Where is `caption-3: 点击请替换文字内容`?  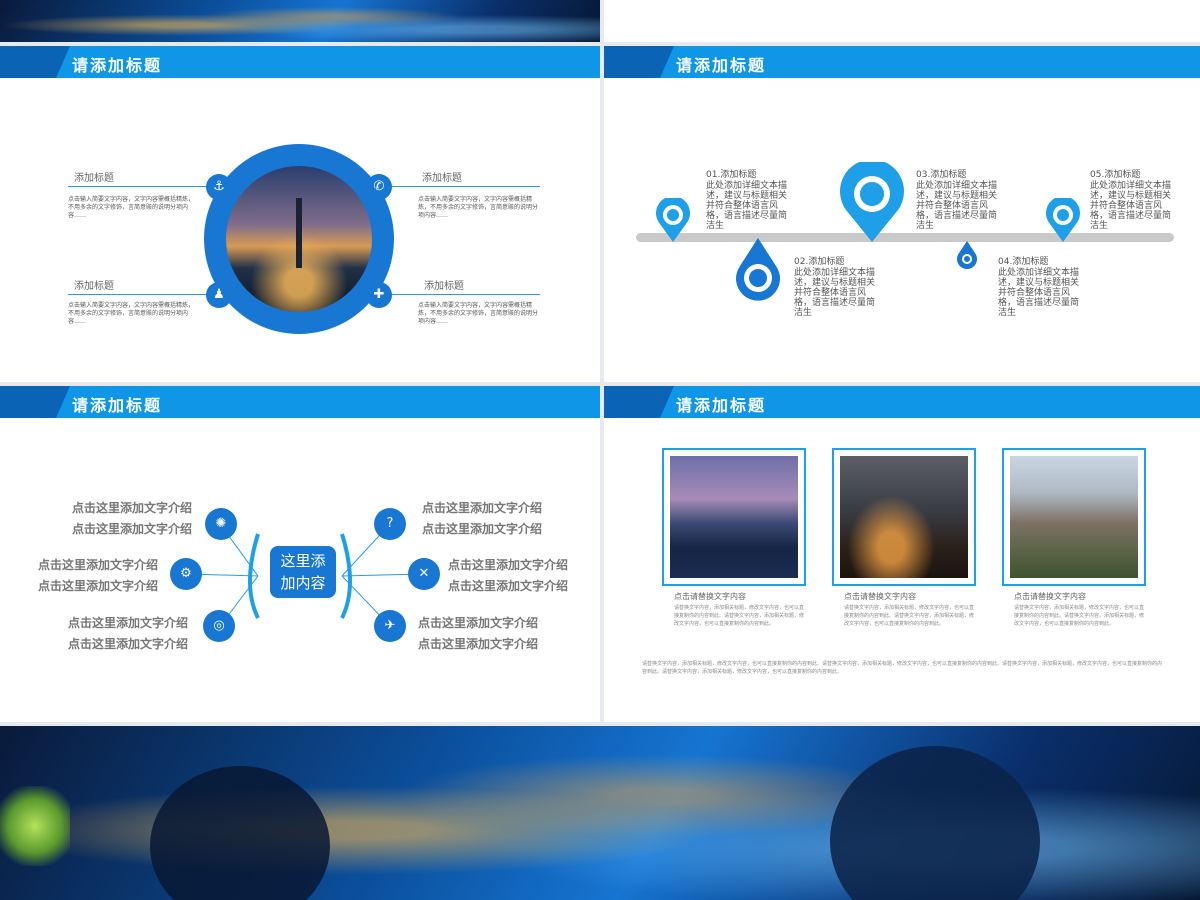
caption-3: 点击请替换文字内容 is located at coordinates (1050, 596).